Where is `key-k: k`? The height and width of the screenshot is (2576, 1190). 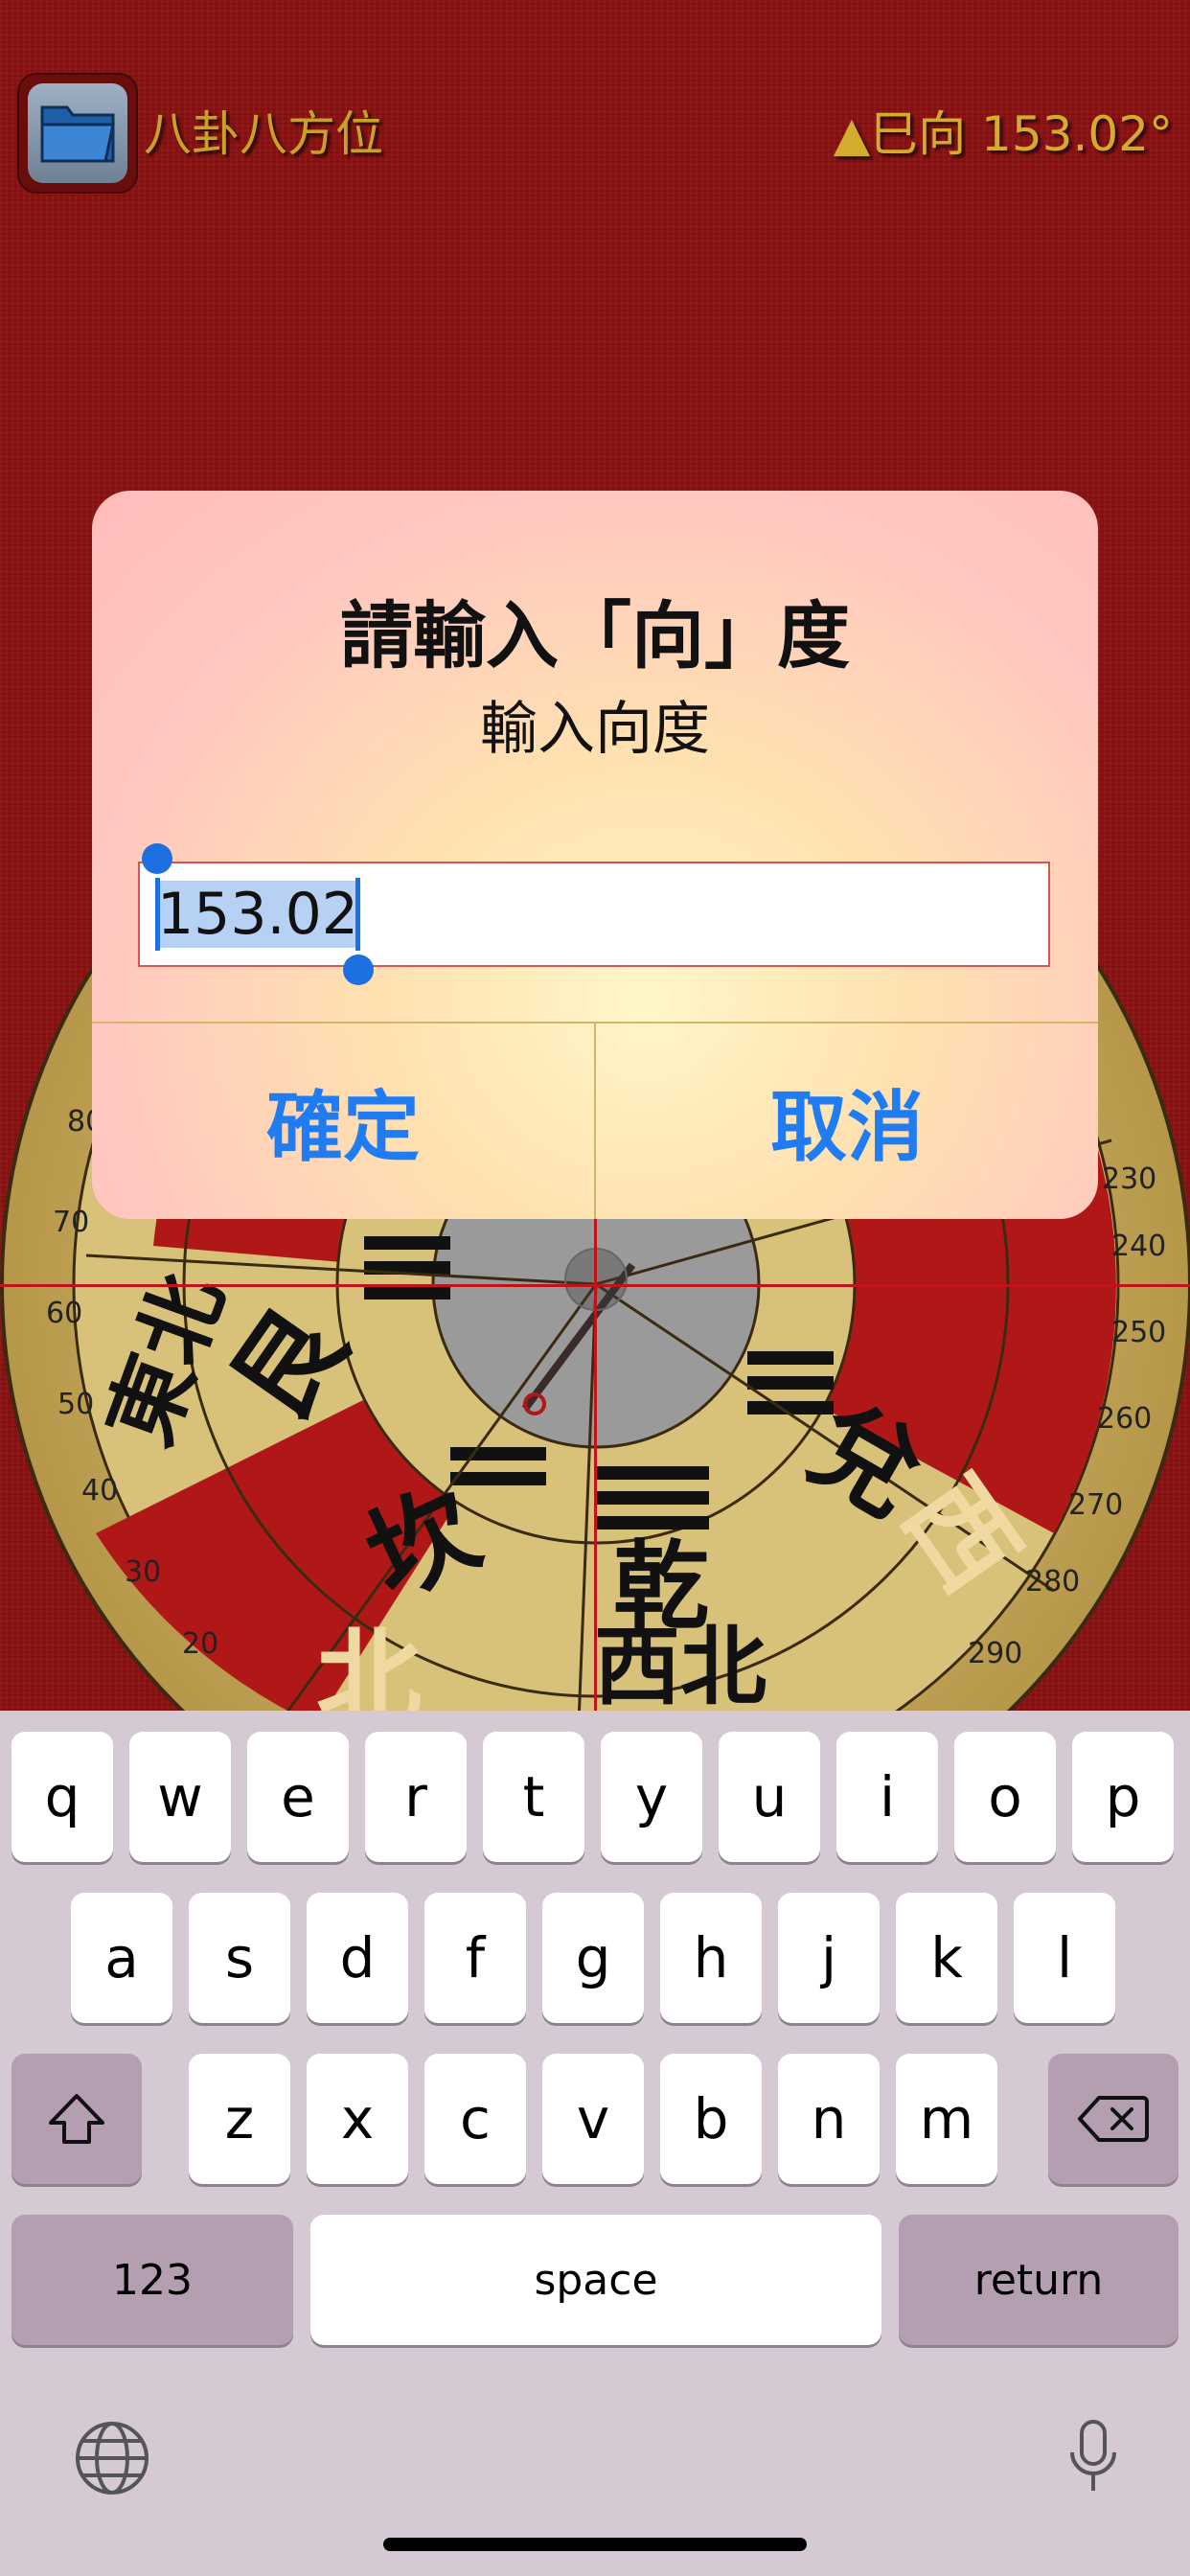 key-k: k is located at coordinates (947, 1958).